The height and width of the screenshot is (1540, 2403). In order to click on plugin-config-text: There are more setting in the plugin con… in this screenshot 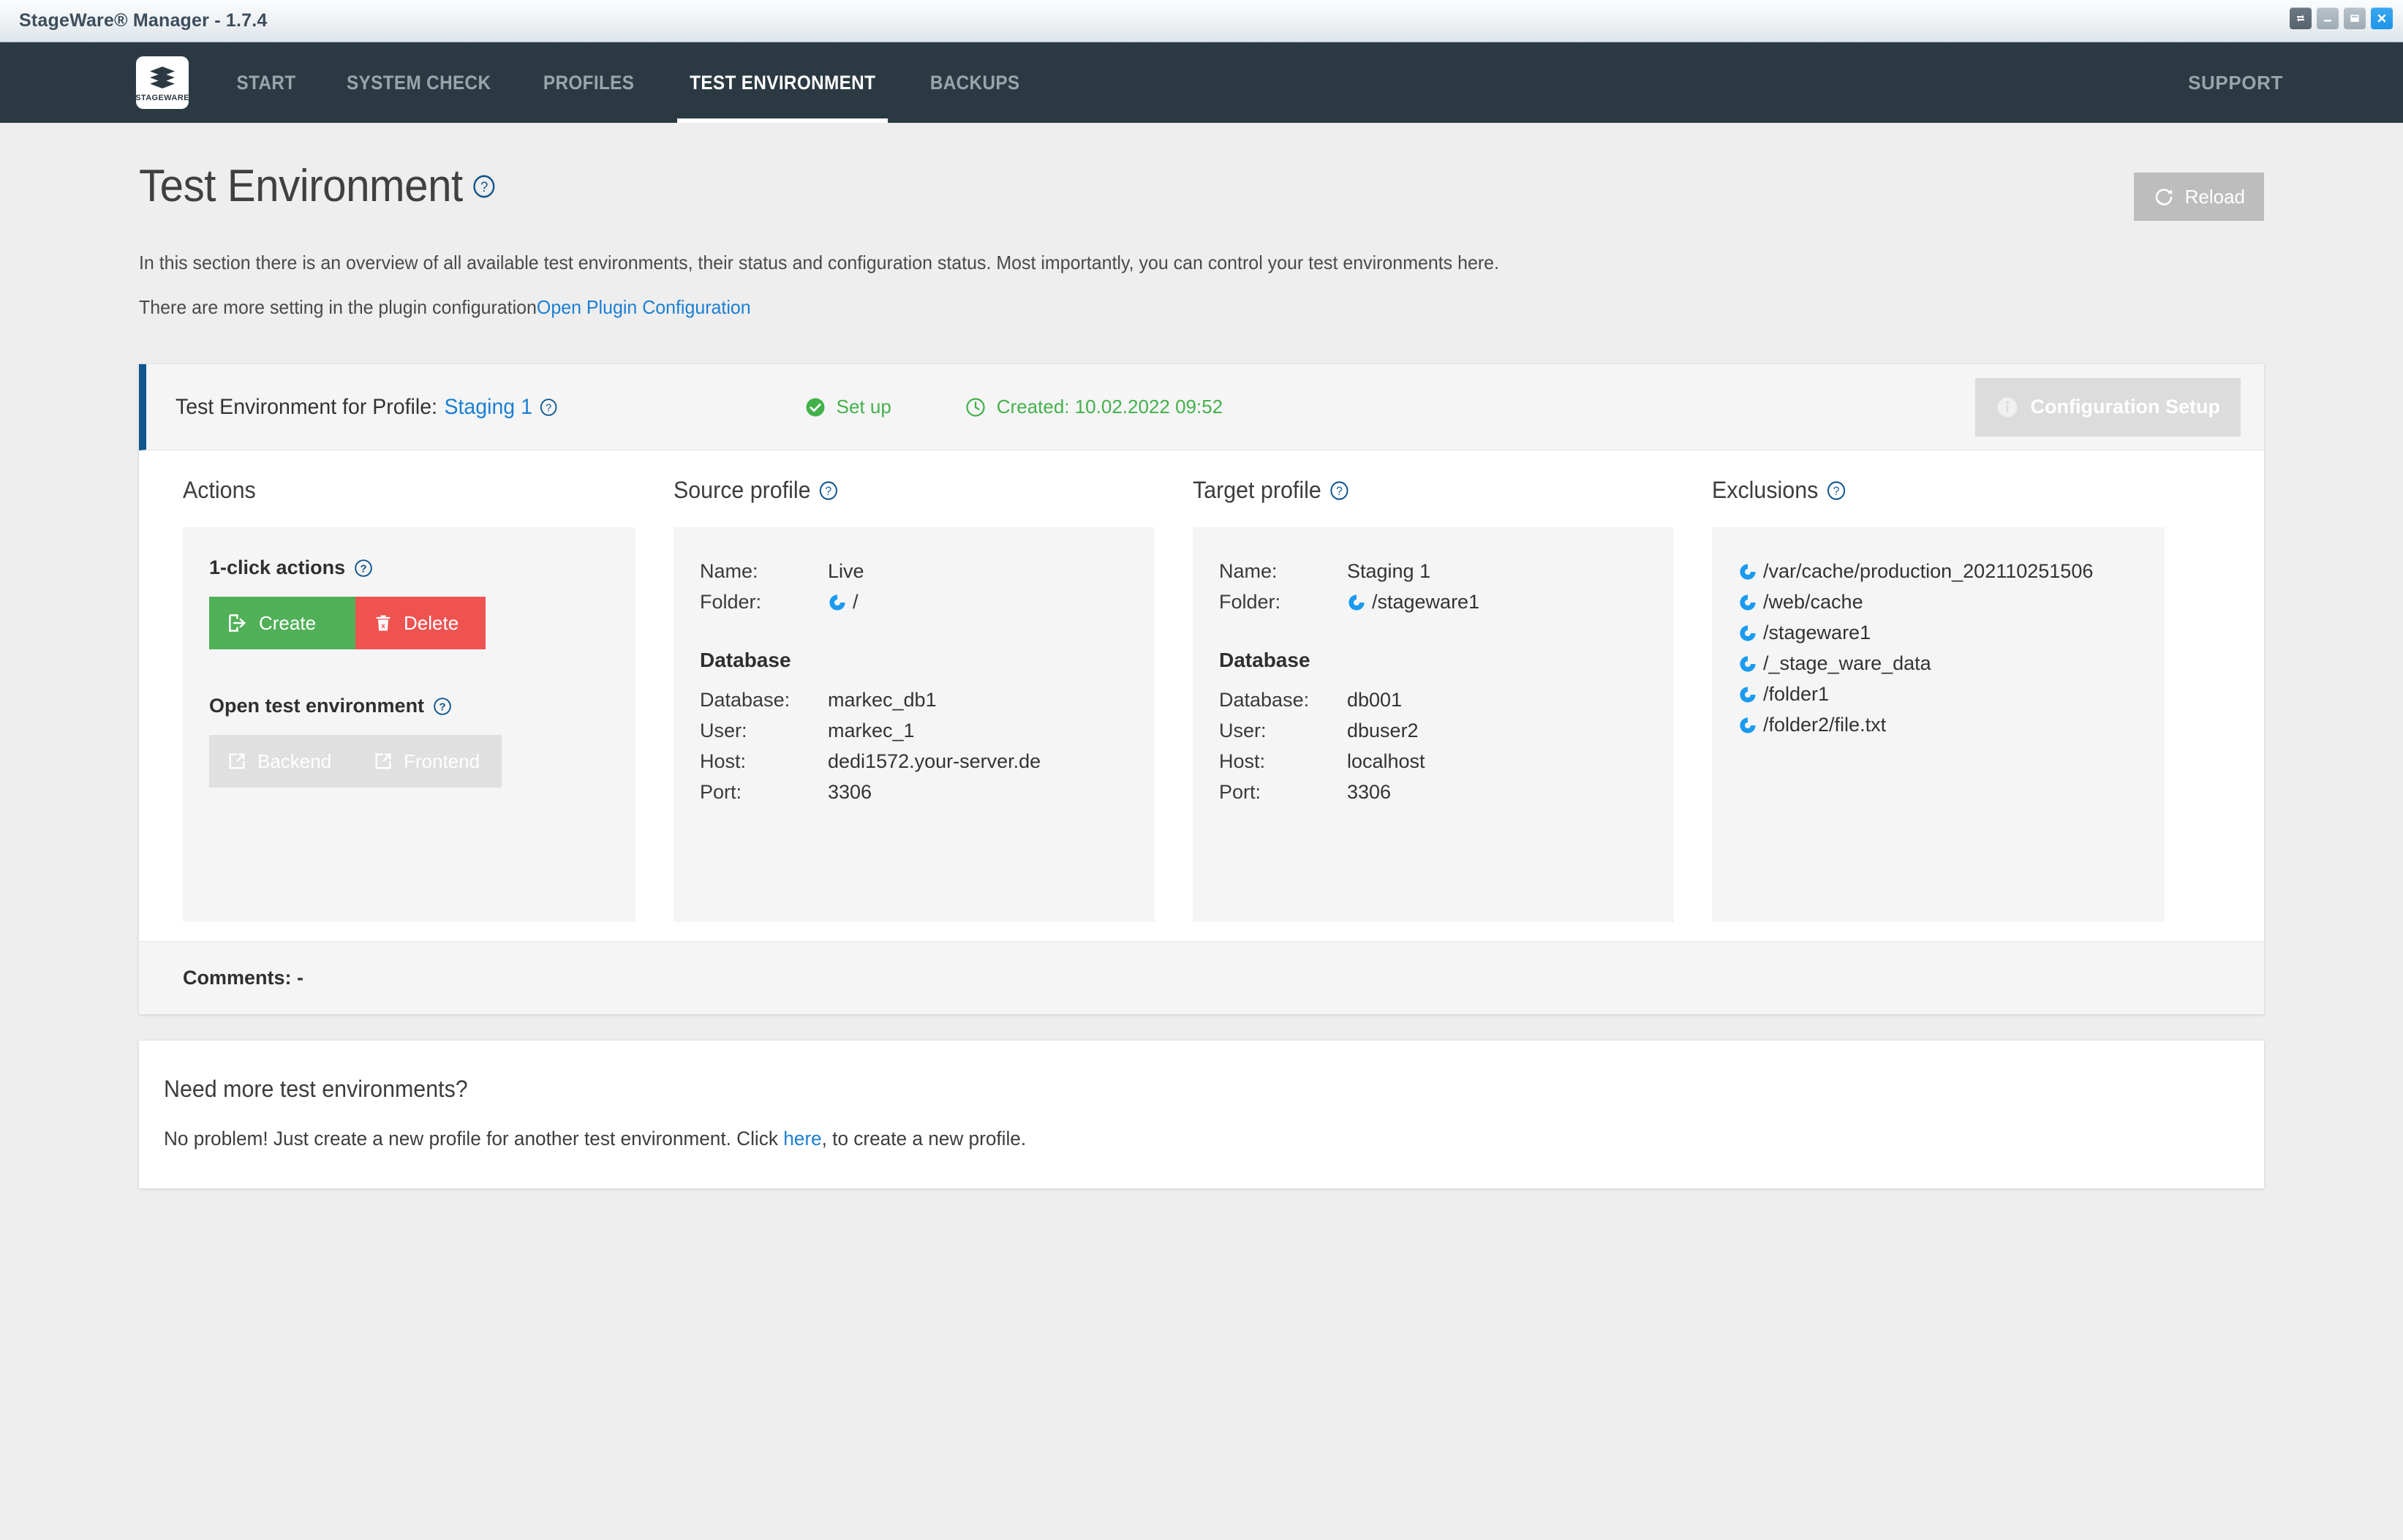, I will do `click(338, 307)`.